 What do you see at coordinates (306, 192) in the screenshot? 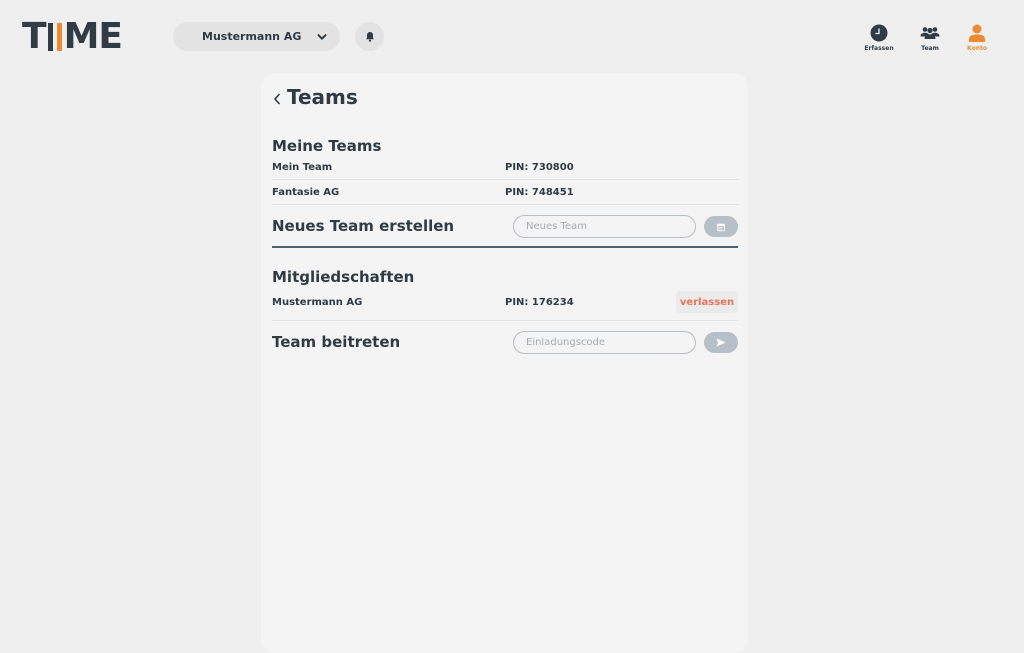
I see `team-name: Fantasie AG` at bounding box center [306, 192].